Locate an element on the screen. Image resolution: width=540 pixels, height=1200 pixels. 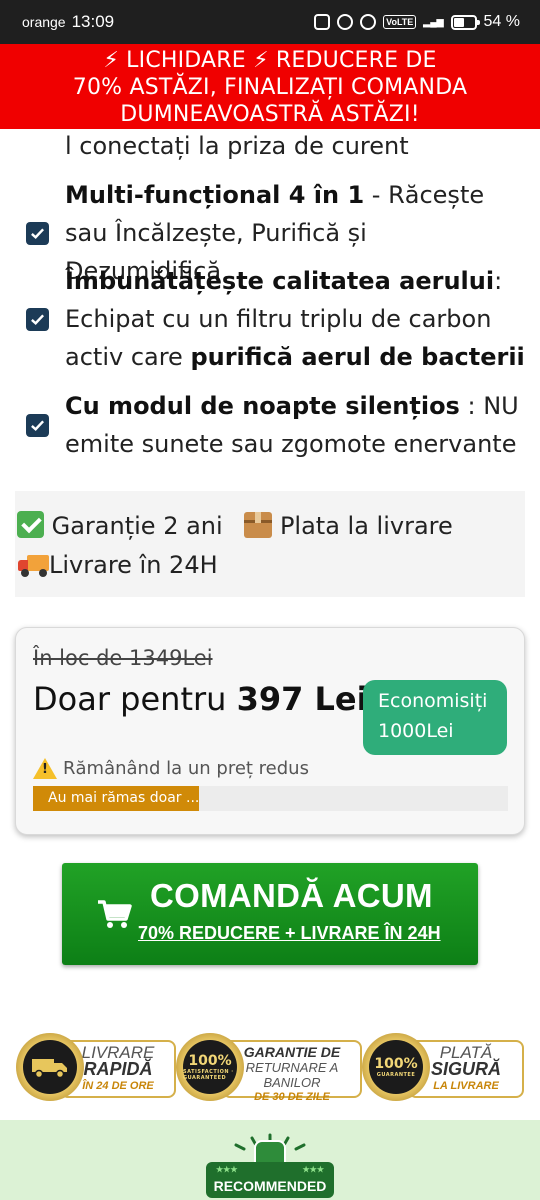
battery-percent: 54 % is located at coordinates (501, 21).